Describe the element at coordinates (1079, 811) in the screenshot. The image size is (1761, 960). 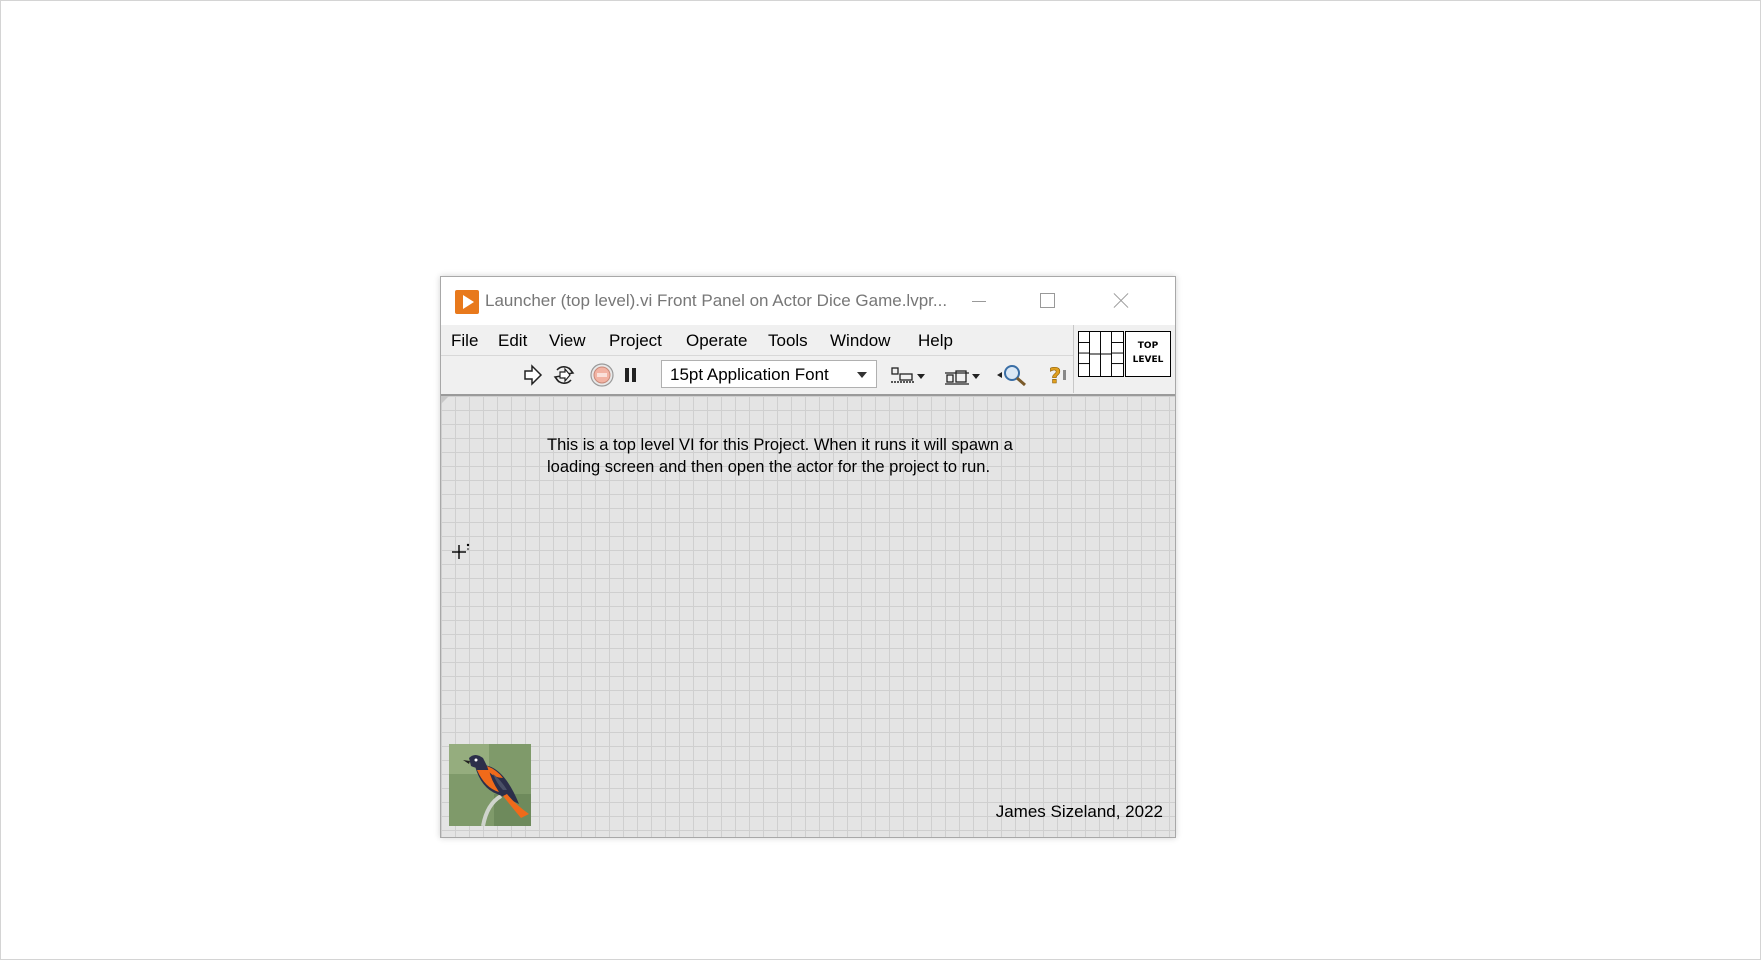
I see `author-credit: James Sizeland, 2022` at that location.